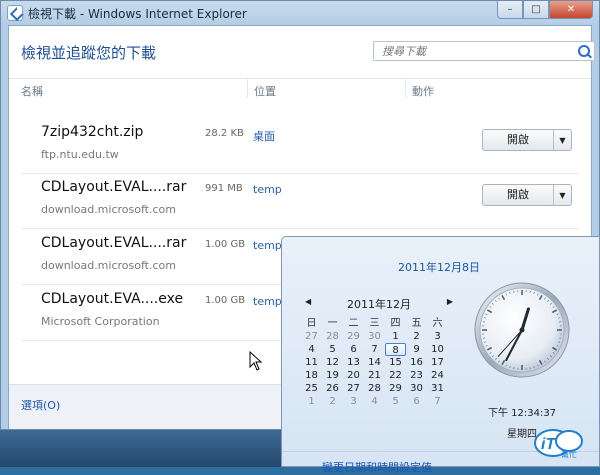  Describe the element at coordinates (311, 375) in the screenshot. I see `calendar-day: 18` at that location.